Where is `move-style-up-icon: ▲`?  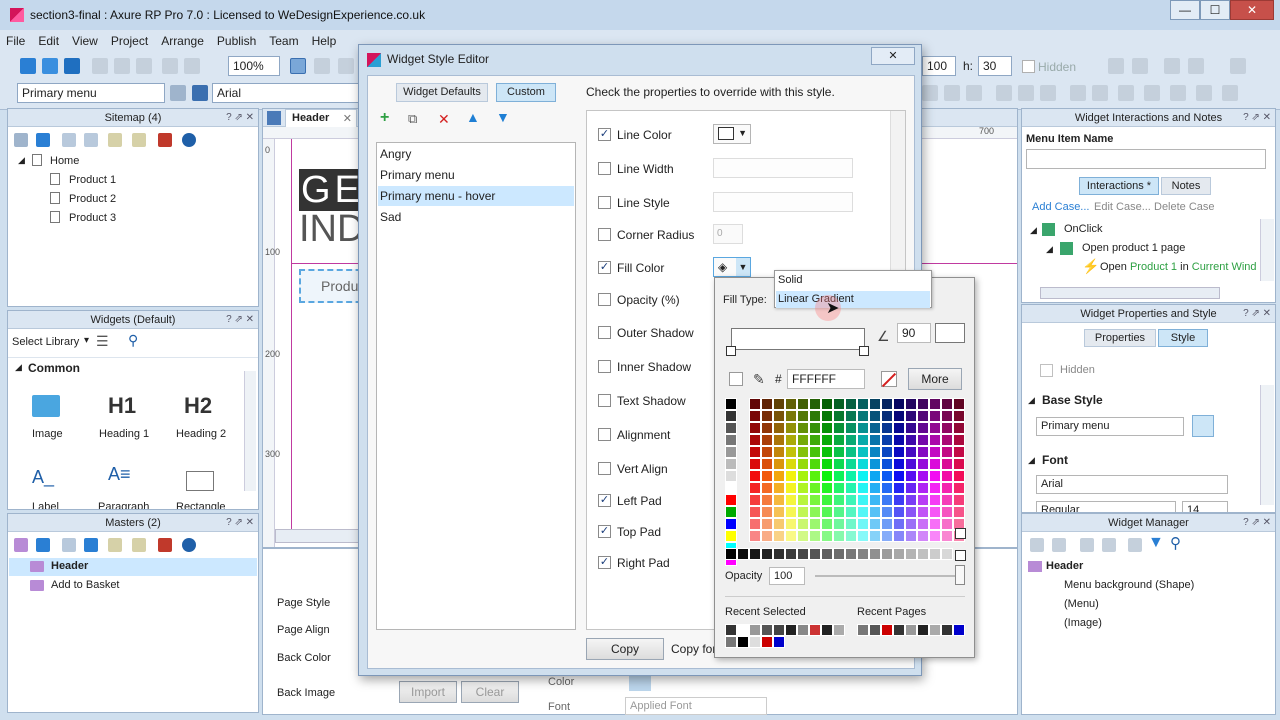 move-style-up-icon: ▲ is located at coordinates (473, 117).